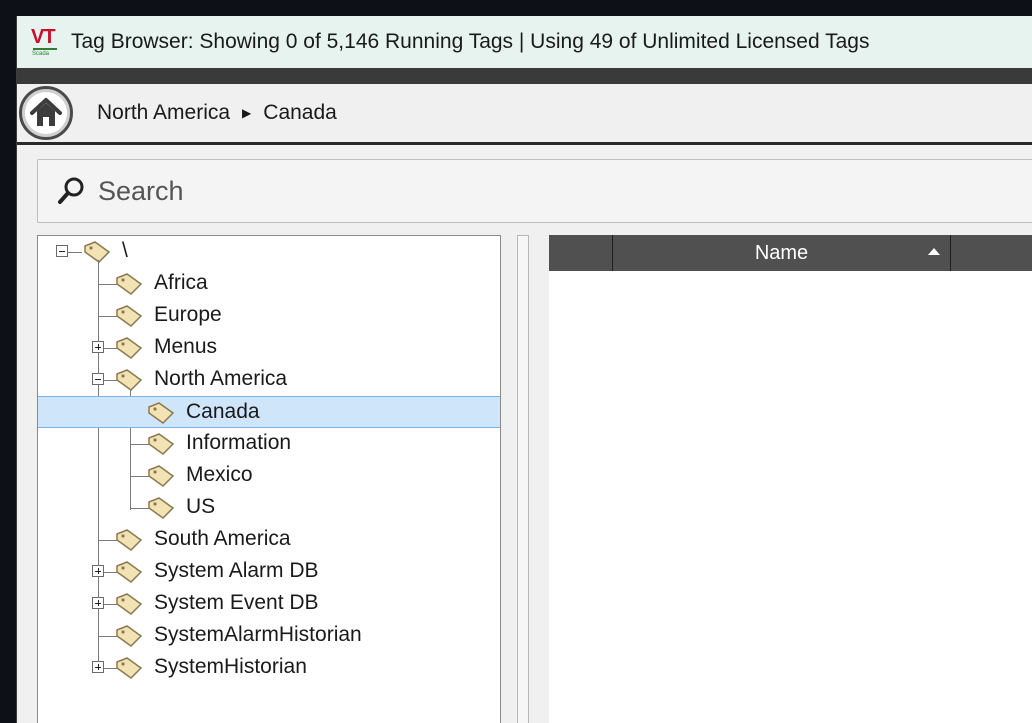  I want to click on tree-item-system-event-db: System Event DB, so click(269, 604).